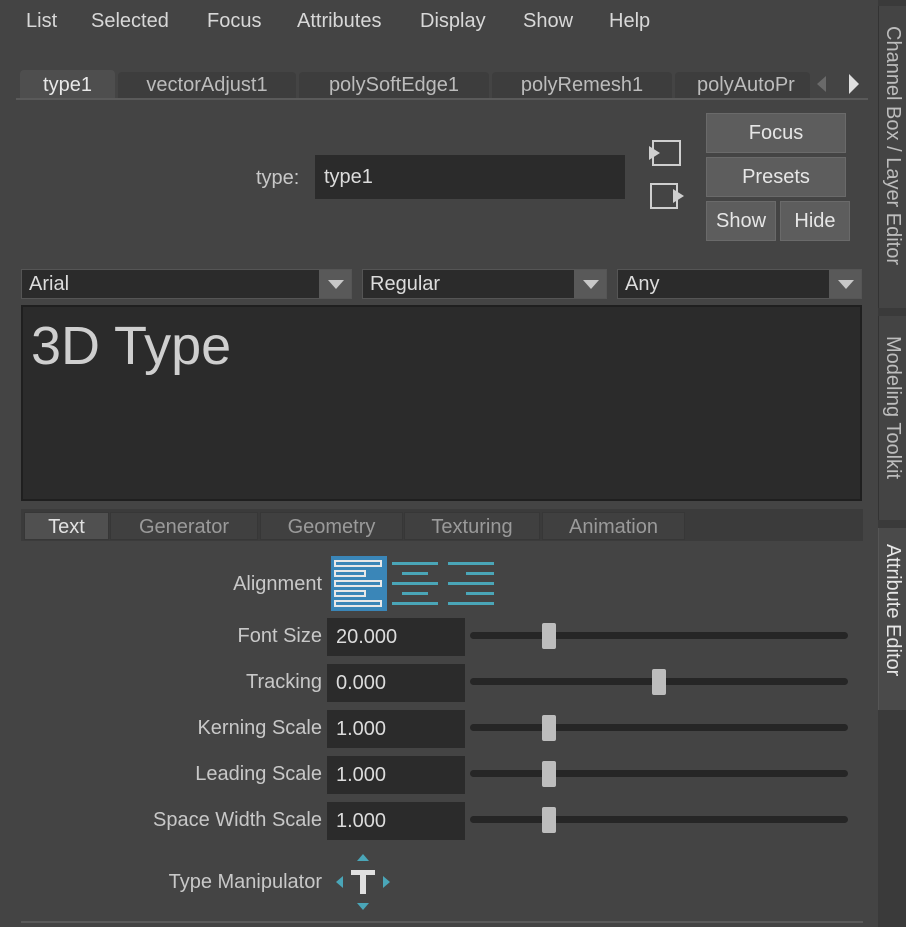 The image size is (906, 927). Describe the element at coordinates (582, 85) in the screenshot. I see `tab-polyremesh1: polyRemesh1` at that location.